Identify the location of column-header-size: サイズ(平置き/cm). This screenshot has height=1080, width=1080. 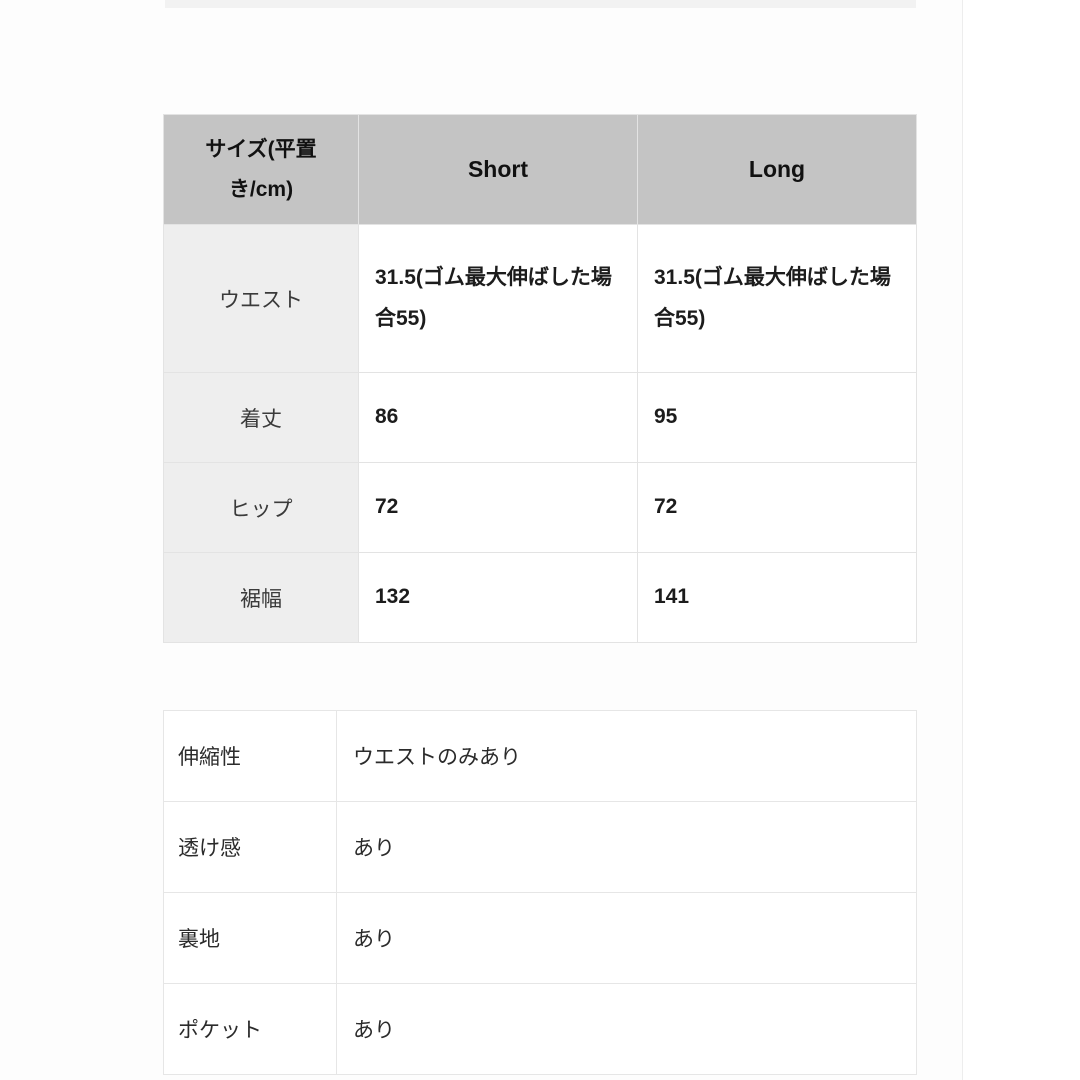
(261, 169).